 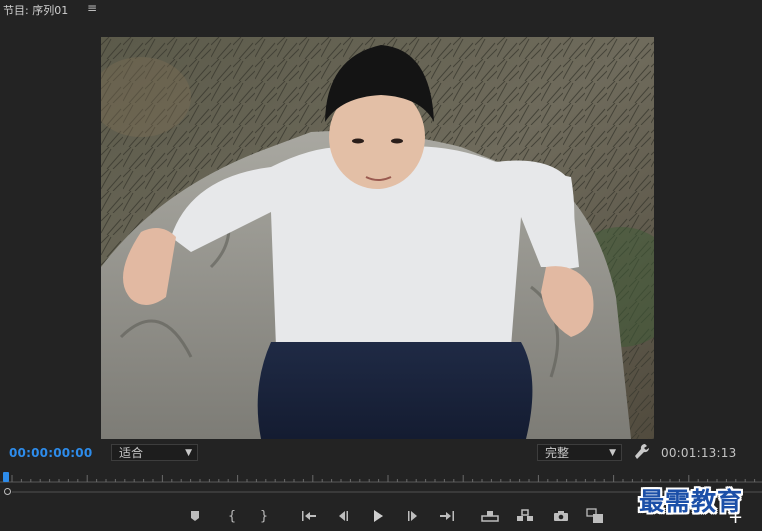 I want to click on panel-menu-icon: ≡, so click(x=92, y=8).